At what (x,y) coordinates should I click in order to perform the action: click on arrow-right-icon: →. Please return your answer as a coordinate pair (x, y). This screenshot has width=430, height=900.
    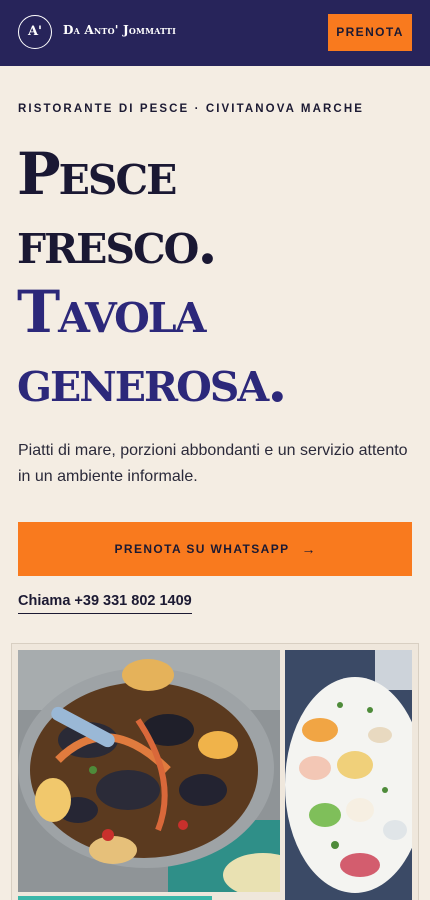
    Looking at the image, I should click on (308, 549).